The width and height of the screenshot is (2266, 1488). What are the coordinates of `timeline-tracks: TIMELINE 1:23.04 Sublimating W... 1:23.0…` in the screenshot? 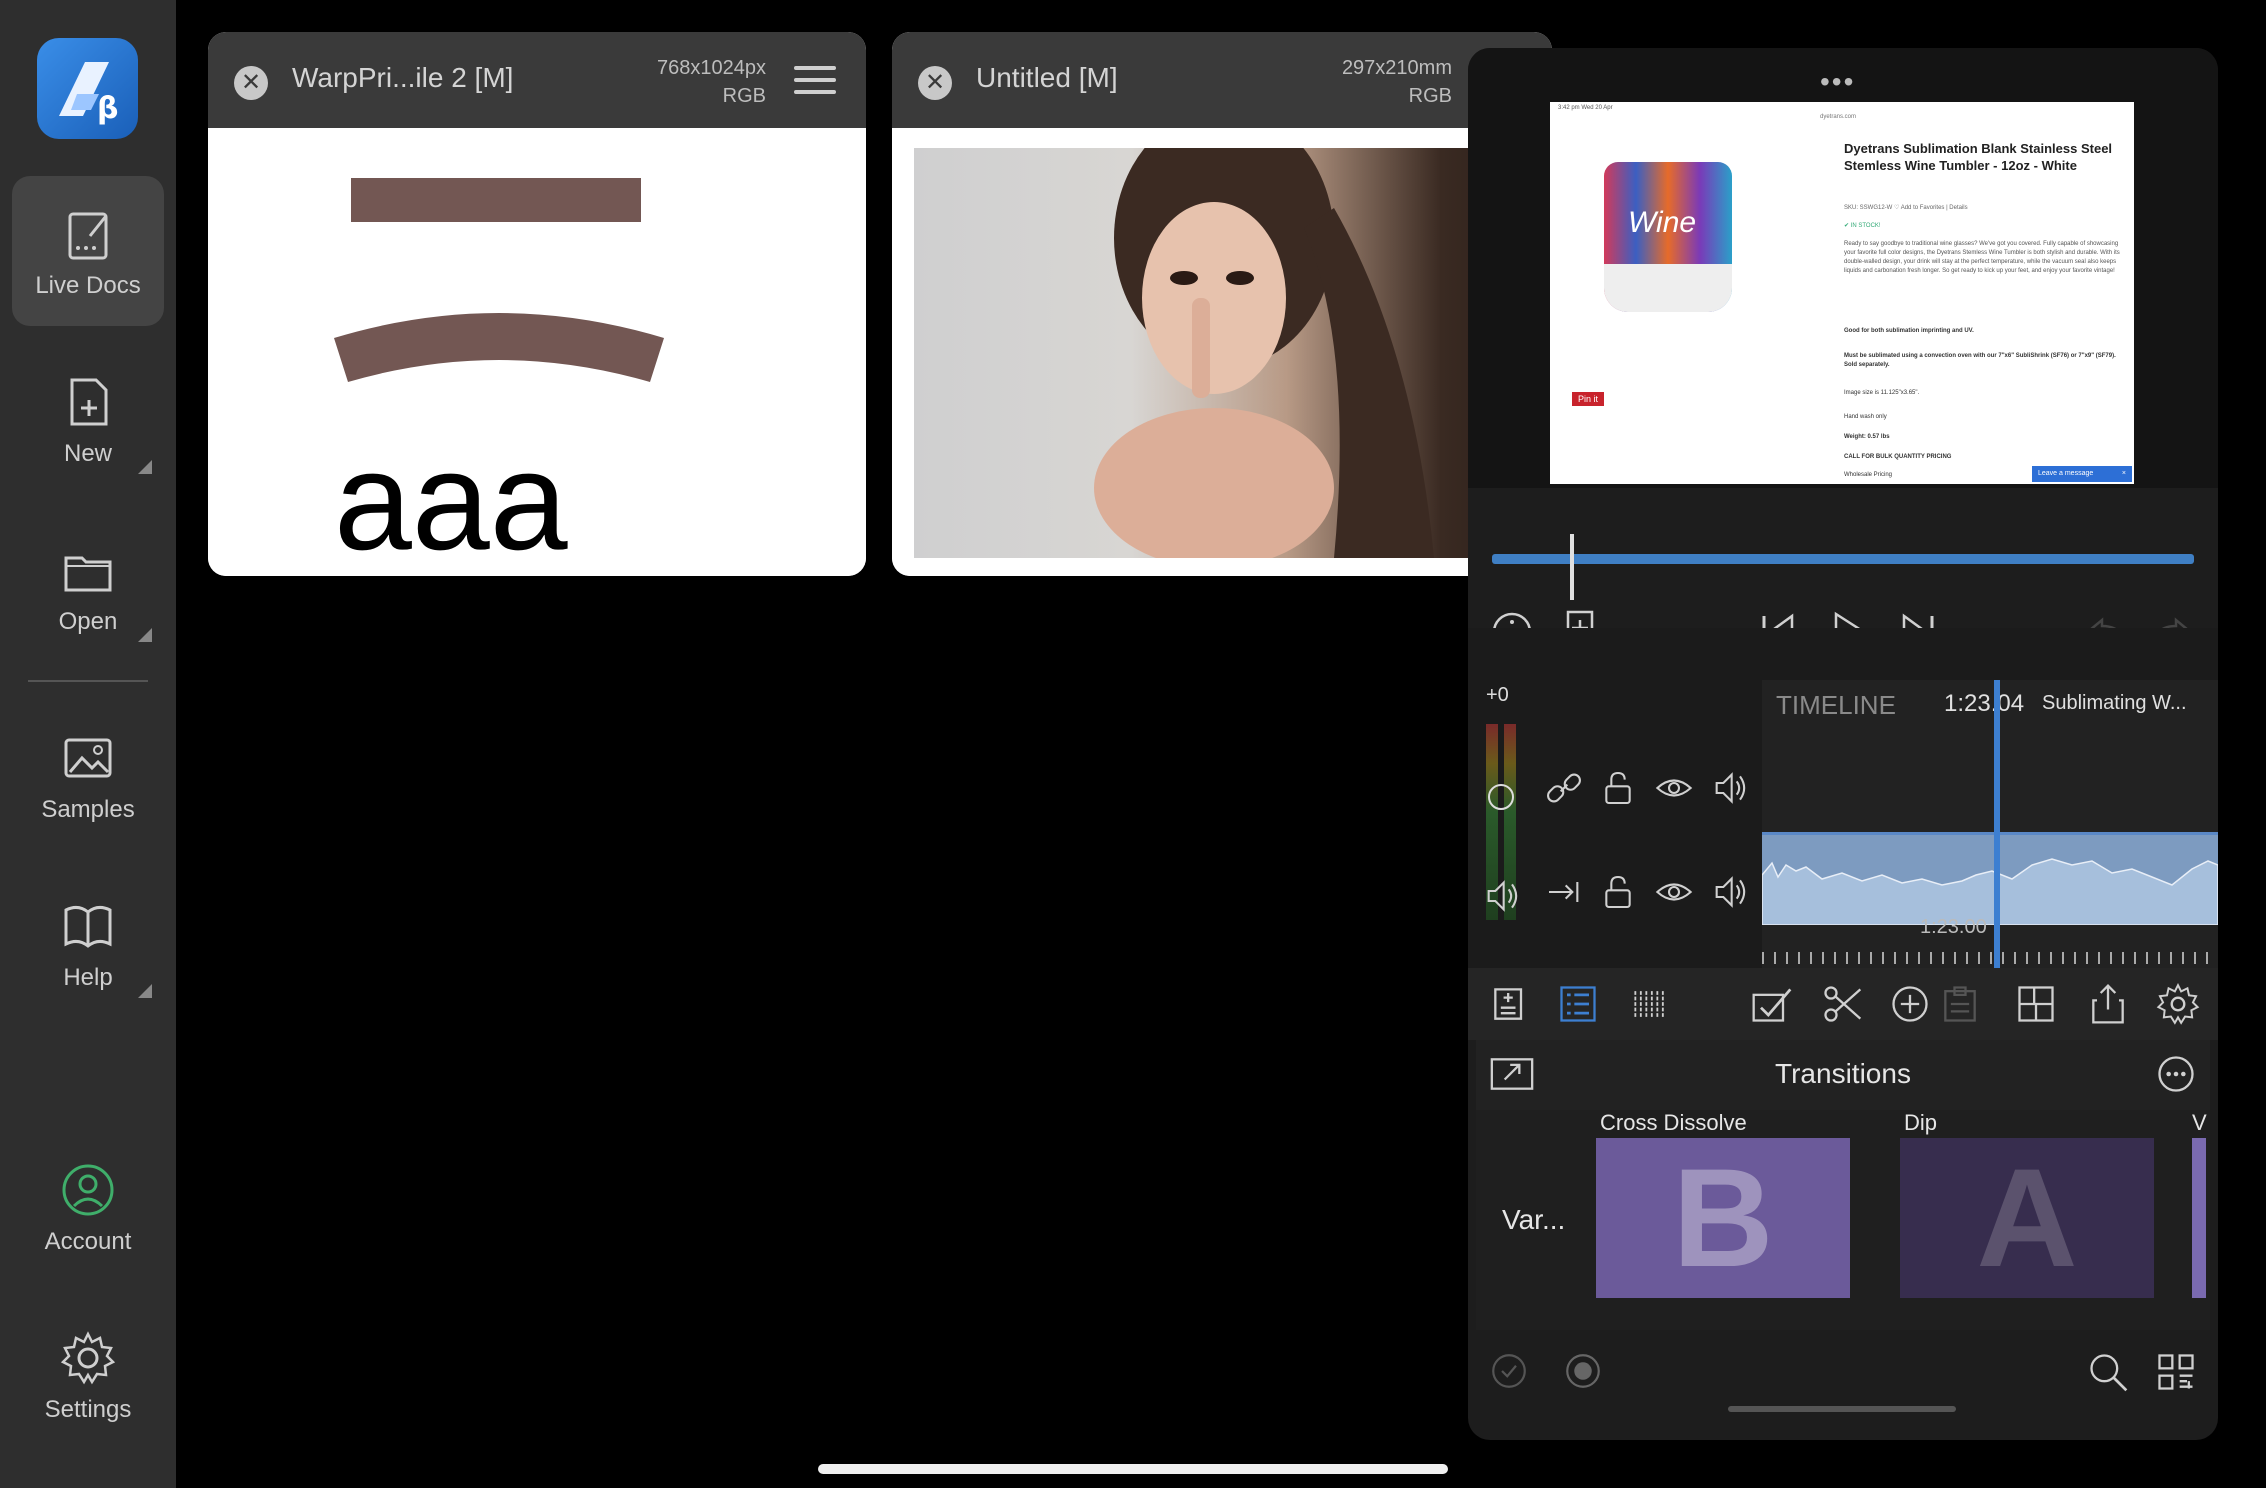 It's located at (1990, 824).